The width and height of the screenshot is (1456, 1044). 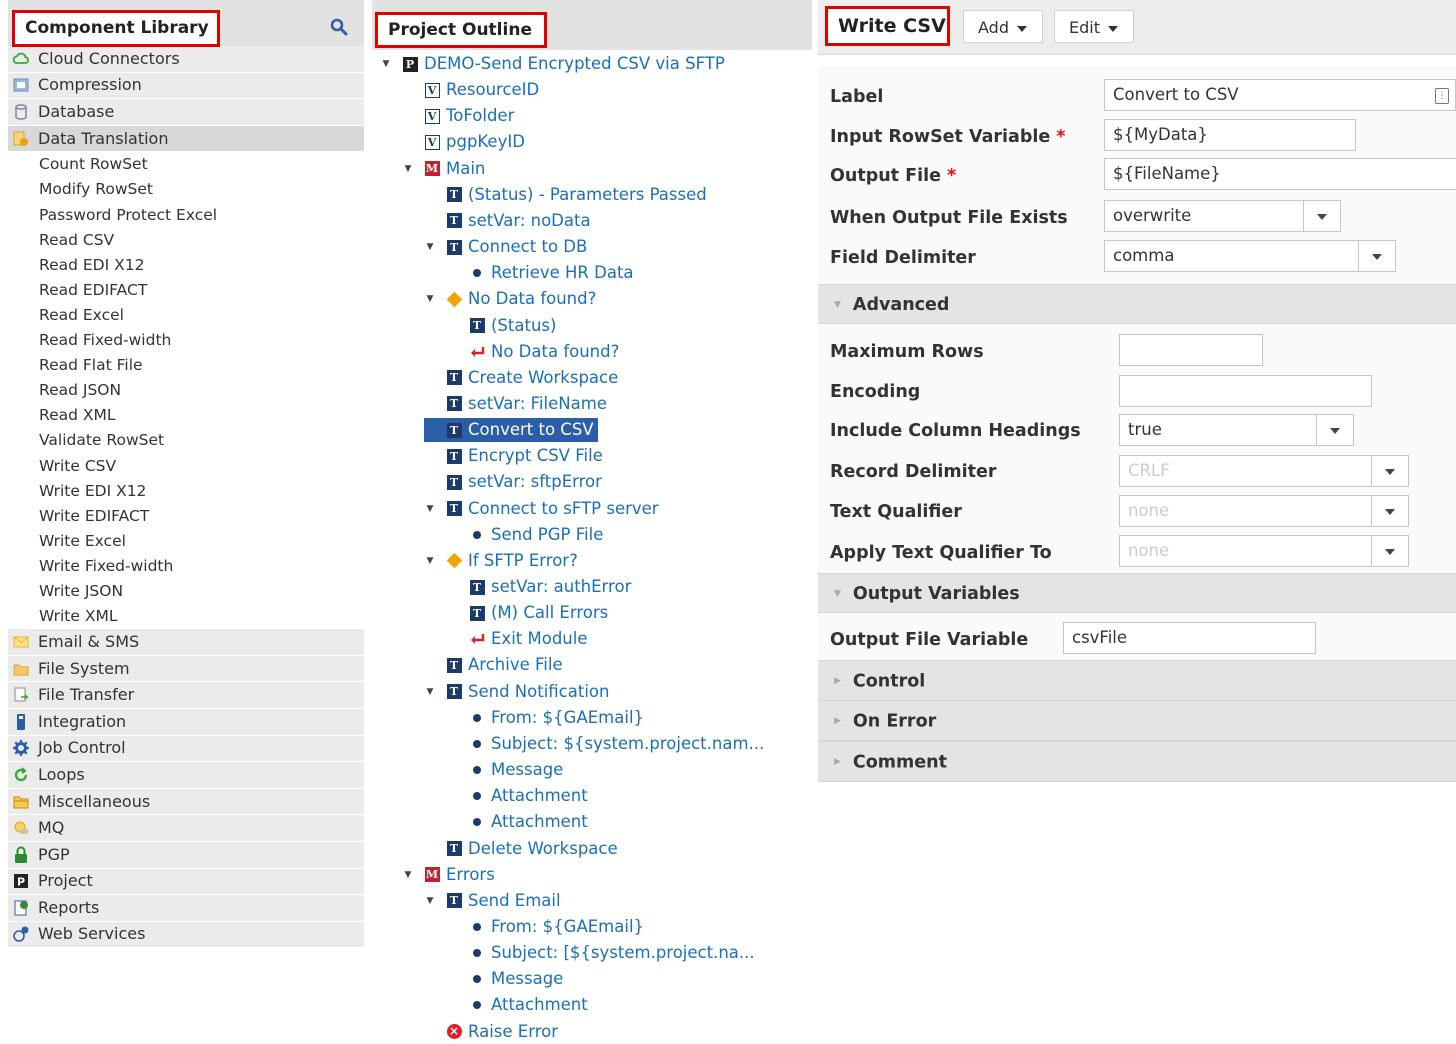 What do you see at coordinates (491, 1032) in the screenshot?
I see `outline-node: × Raise Error` at bounding box center [491, 1032].